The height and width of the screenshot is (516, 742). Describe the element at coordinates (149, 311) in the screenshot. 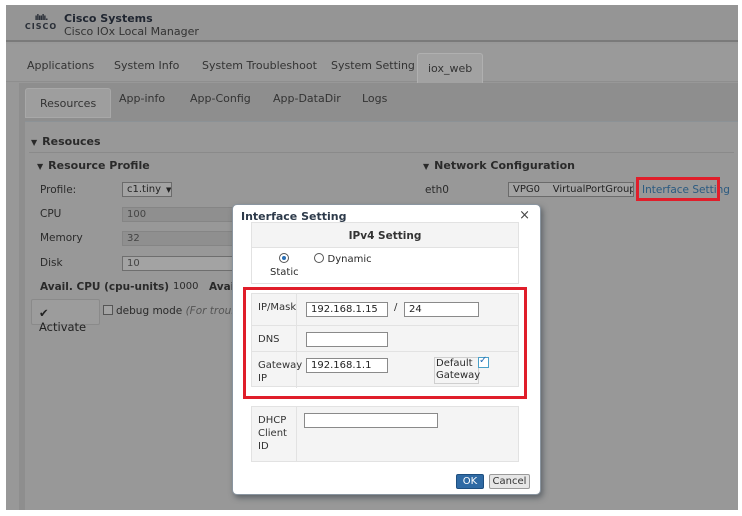

I see `debug-mode-label: debug mode` at that location.